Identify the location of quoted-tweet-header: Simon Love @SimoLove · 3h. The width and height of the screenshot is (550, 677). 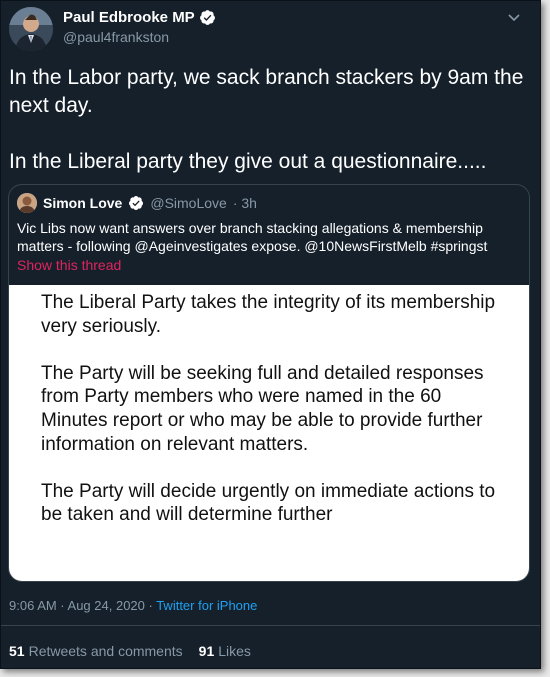
(137, 203).